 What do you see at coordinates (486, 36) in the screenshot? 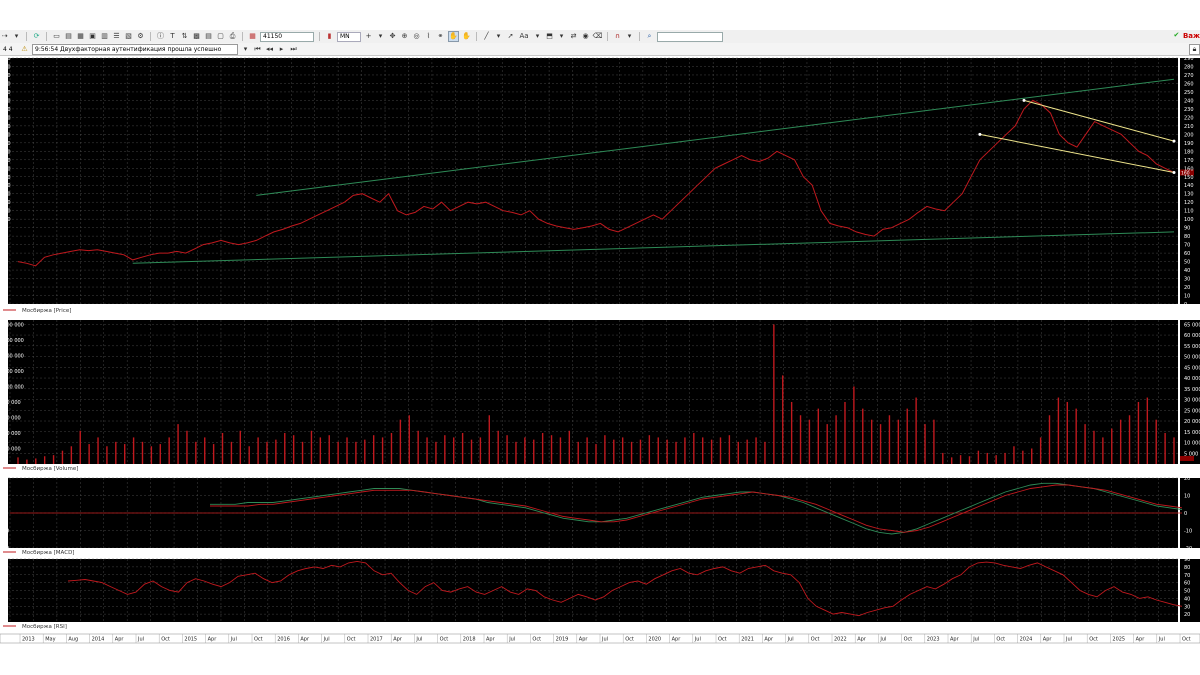
I see `line-tool-icon: ╱` at bounding box center [486, 36].